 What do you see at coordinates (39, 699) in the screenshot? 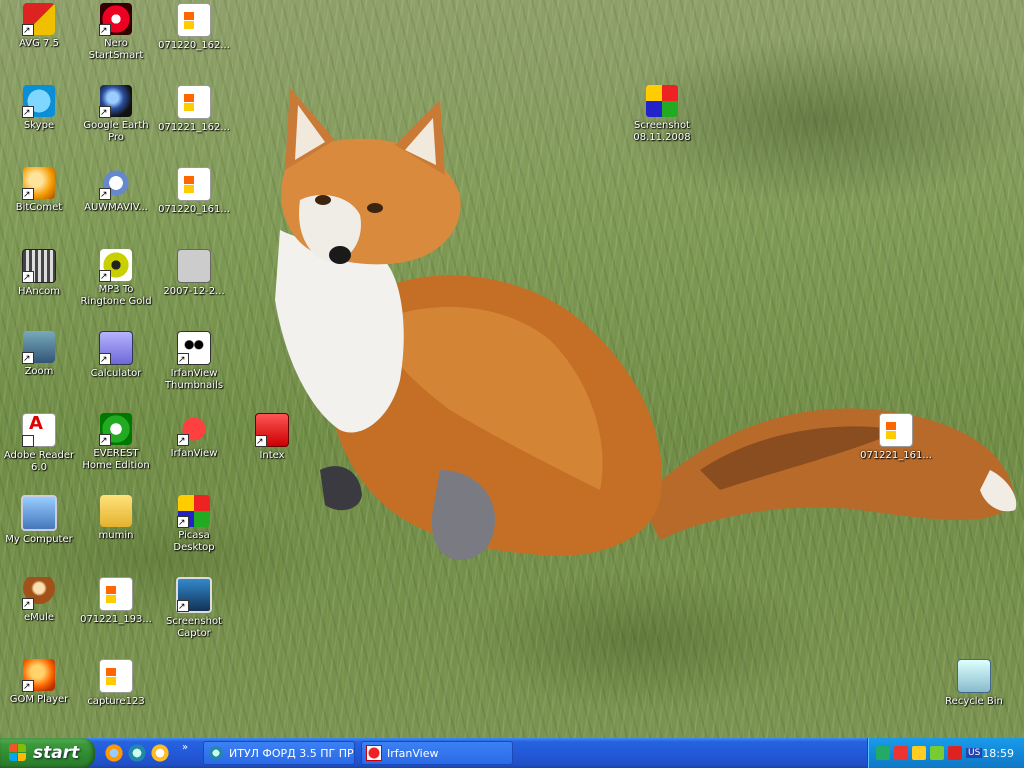
I see `desktop-icon-label: GOM Player` at bounding box center [39, 699].